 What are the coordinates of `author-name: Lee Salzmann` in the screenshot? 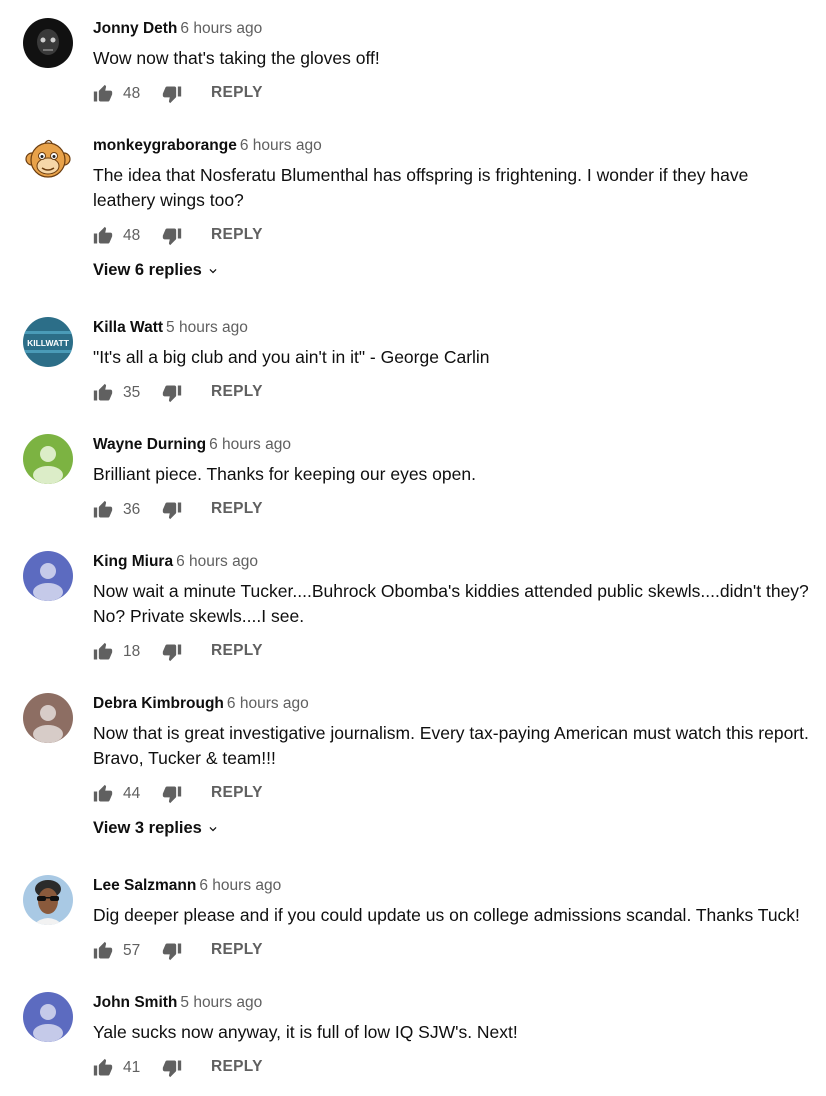 It's located at (144, 885).